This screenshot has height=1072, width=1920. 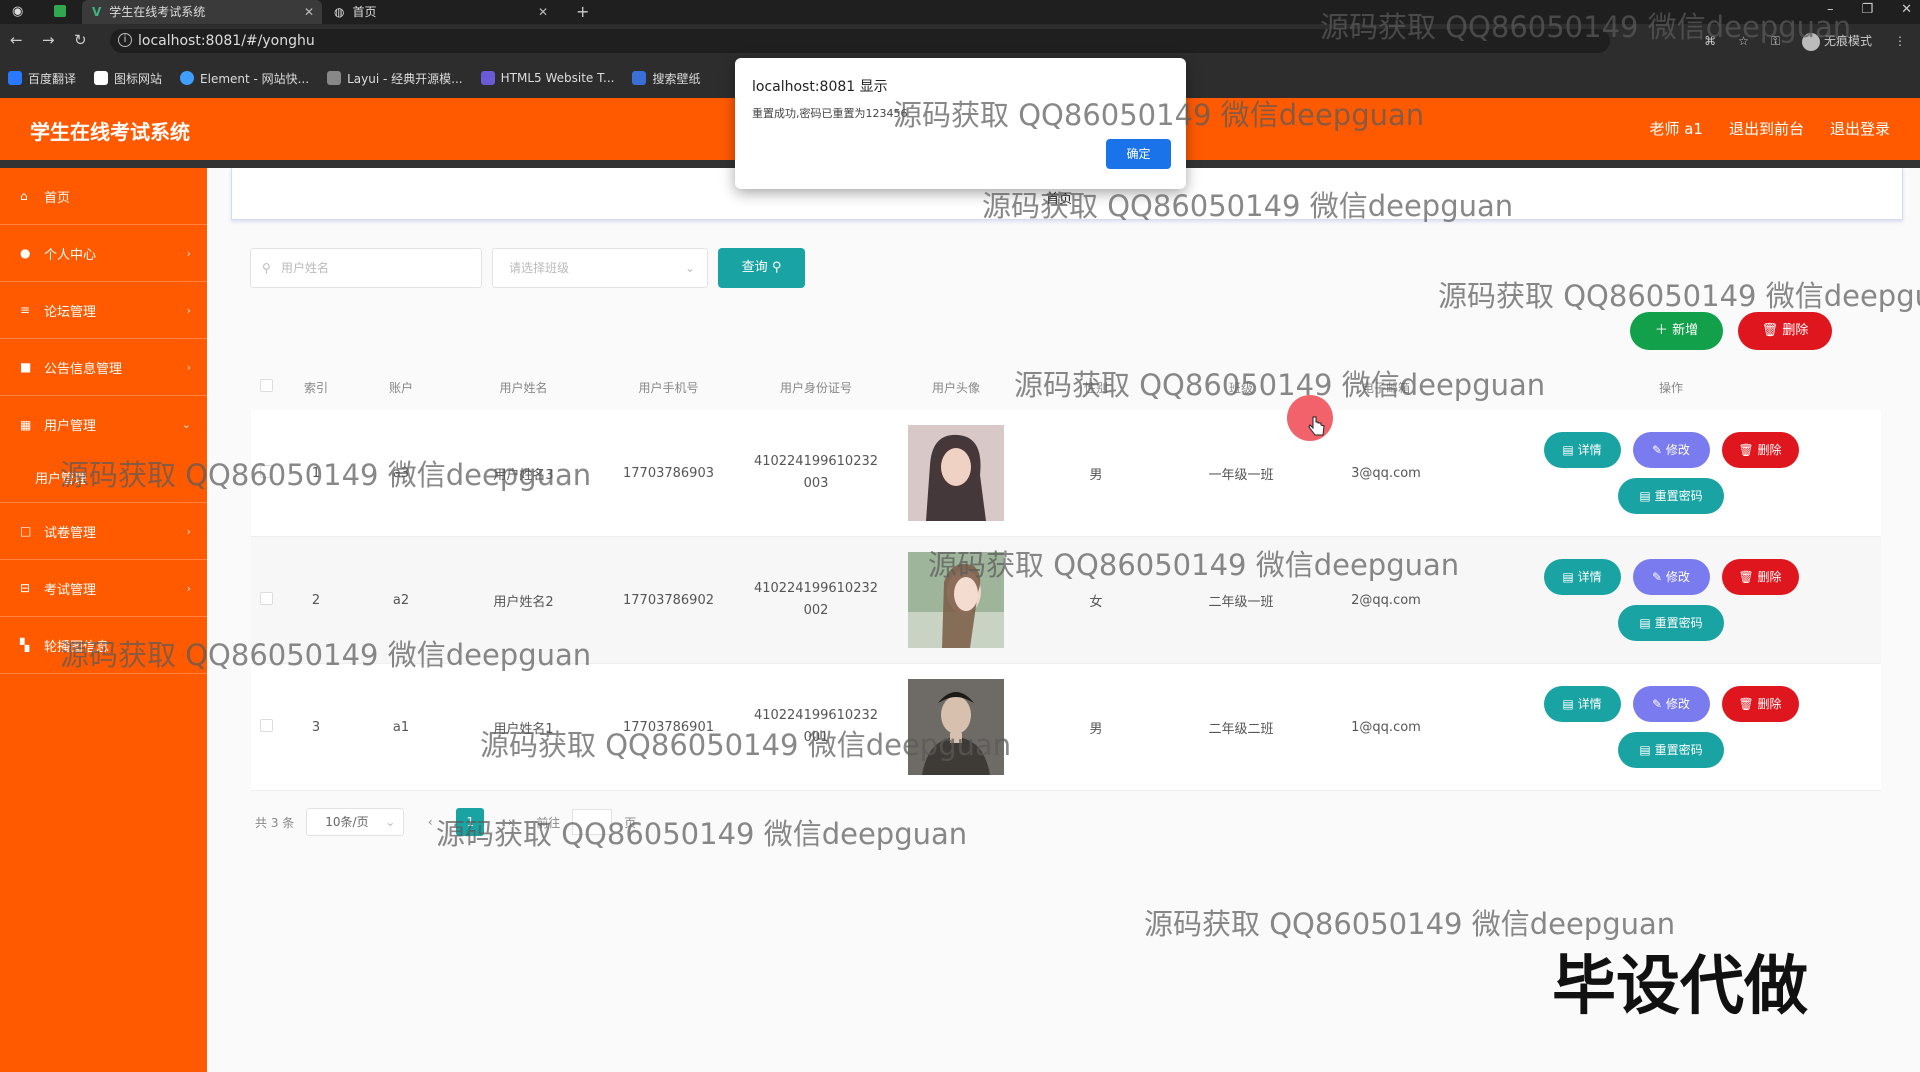 What do you see at coordinates (188, 253) in the screenshot?
I see `chevron-icon: ›` at bounding box center [188, 253].